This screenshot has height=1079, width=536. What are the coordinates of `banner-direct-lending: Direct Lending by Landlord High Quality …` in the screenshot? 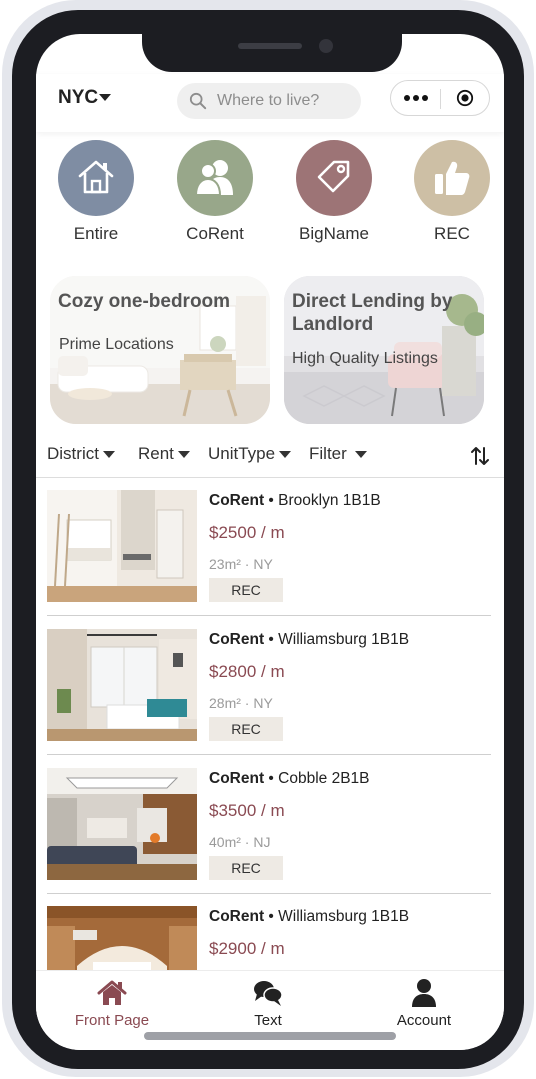 It's located at (384, 350).